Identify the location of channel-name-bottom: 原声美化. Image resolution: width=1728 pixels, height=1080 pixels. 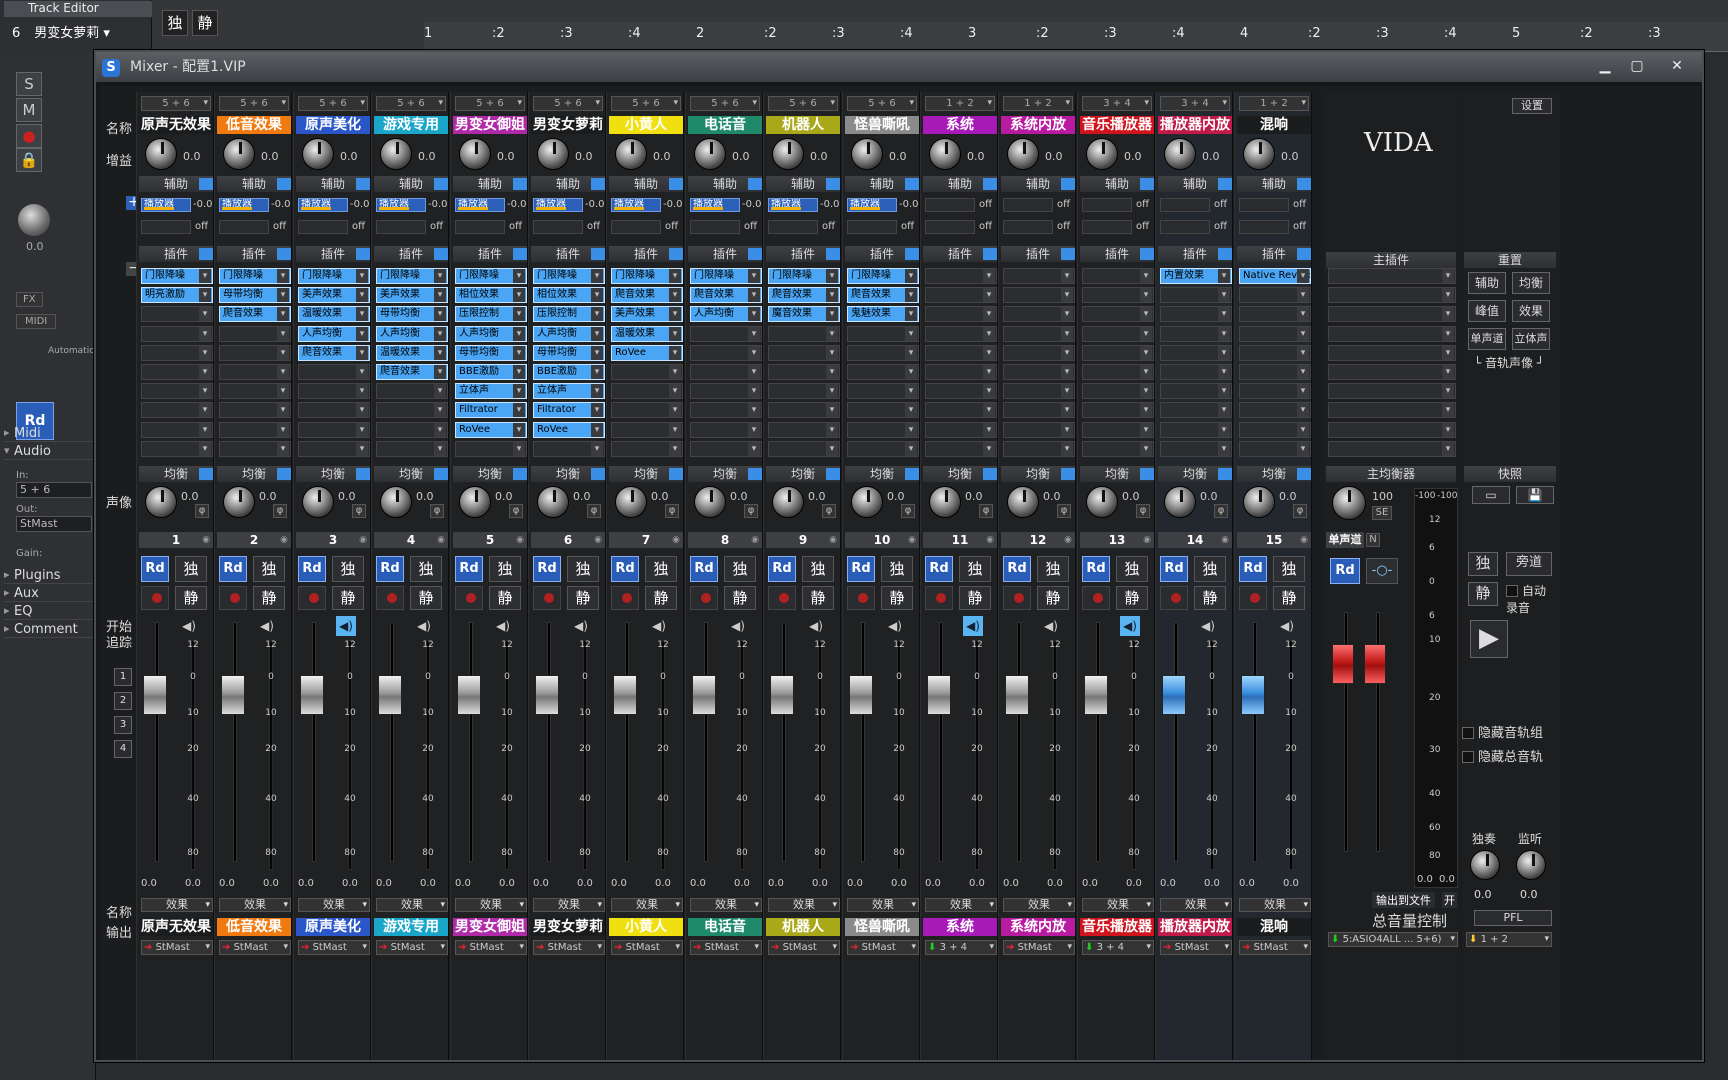
(333, 927).